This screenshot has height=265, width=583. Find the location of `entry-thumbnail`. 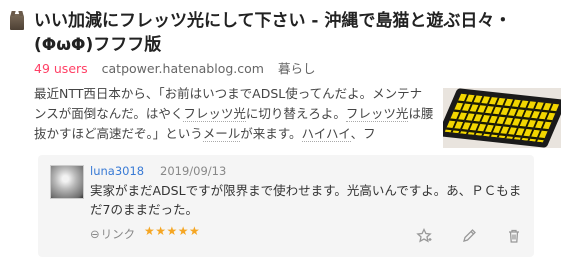

entry-thumbnail is located at coordinates (502, 118).